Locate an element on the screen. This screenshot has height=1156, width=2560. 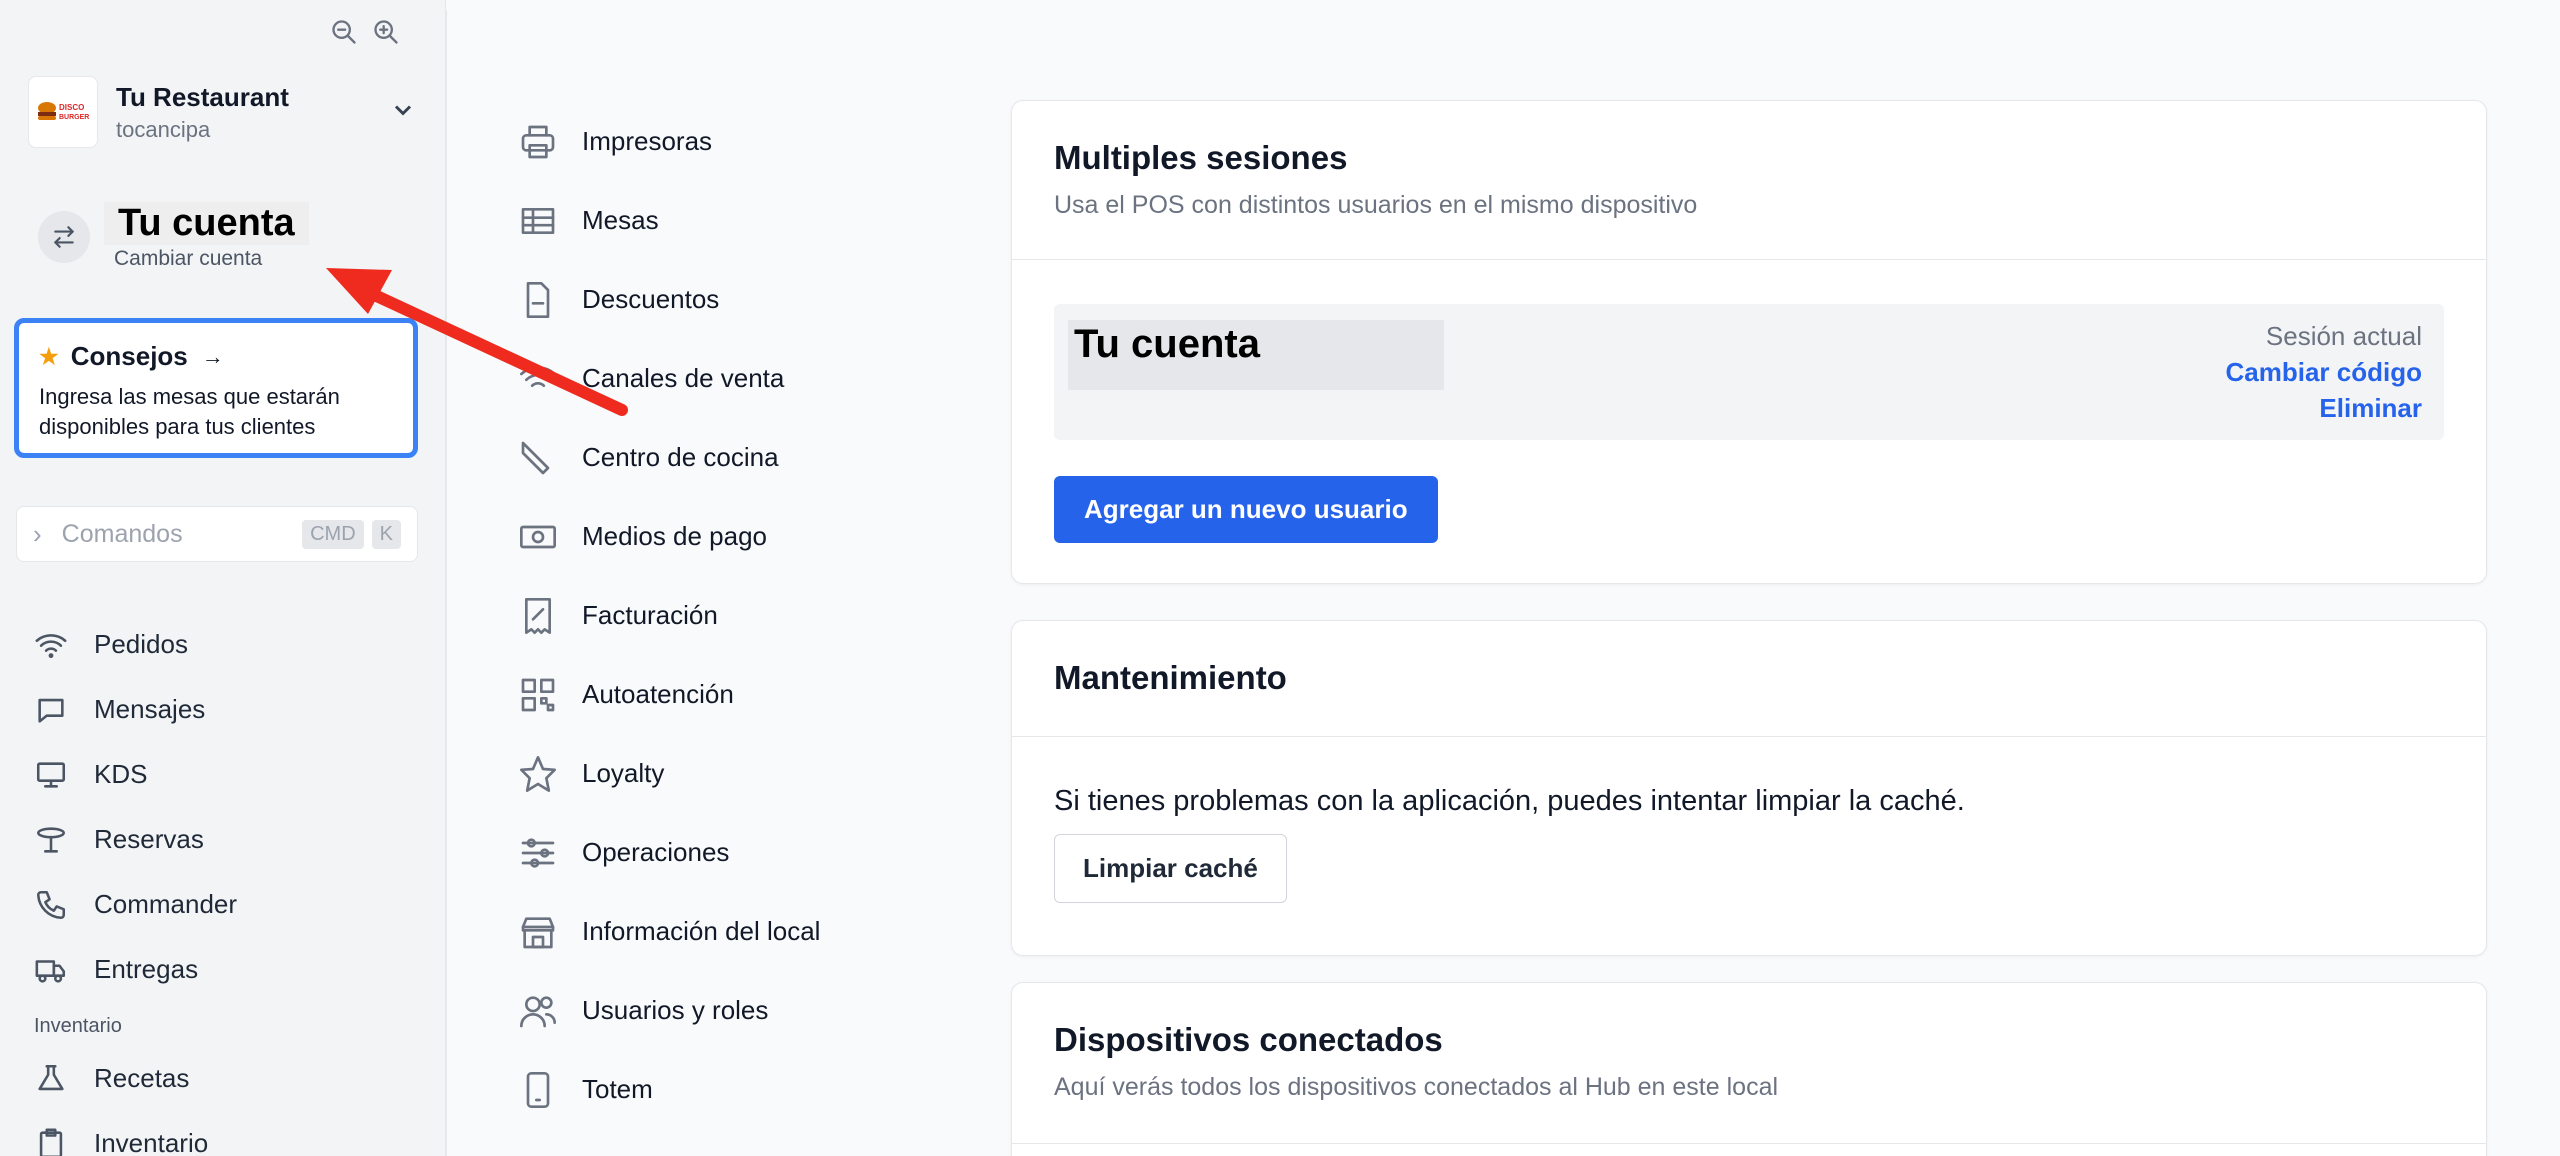
switch-account-label: Cambiar cuenta is located at coordinates (211, 259).